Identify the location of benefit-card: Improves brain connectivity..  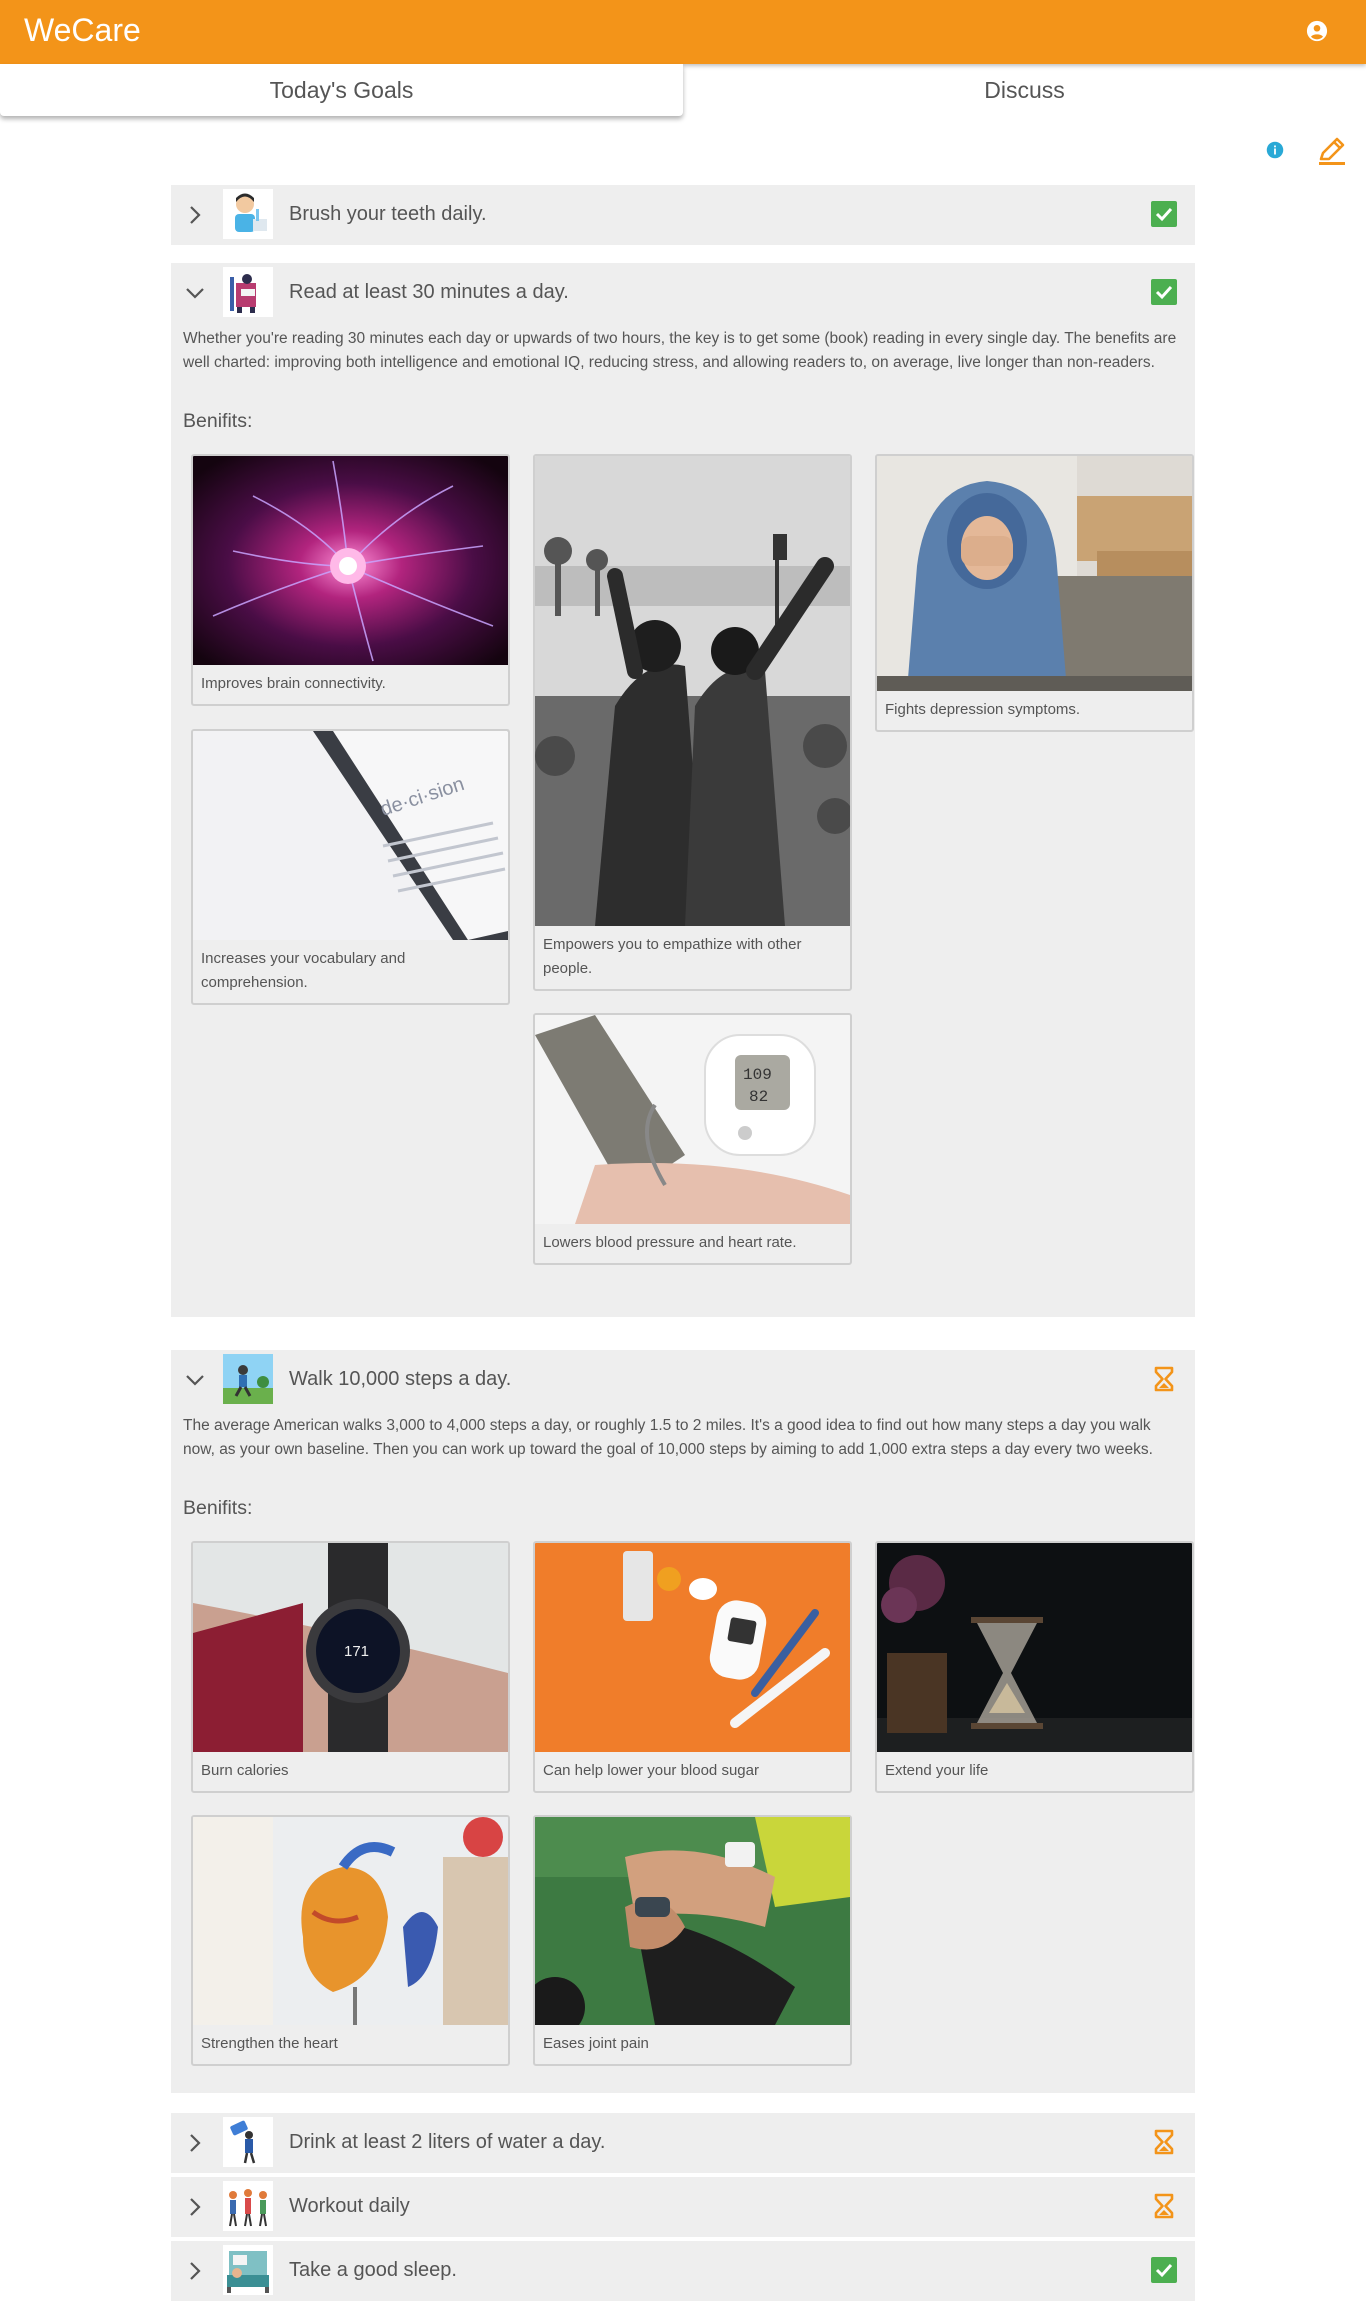
(350, 580).